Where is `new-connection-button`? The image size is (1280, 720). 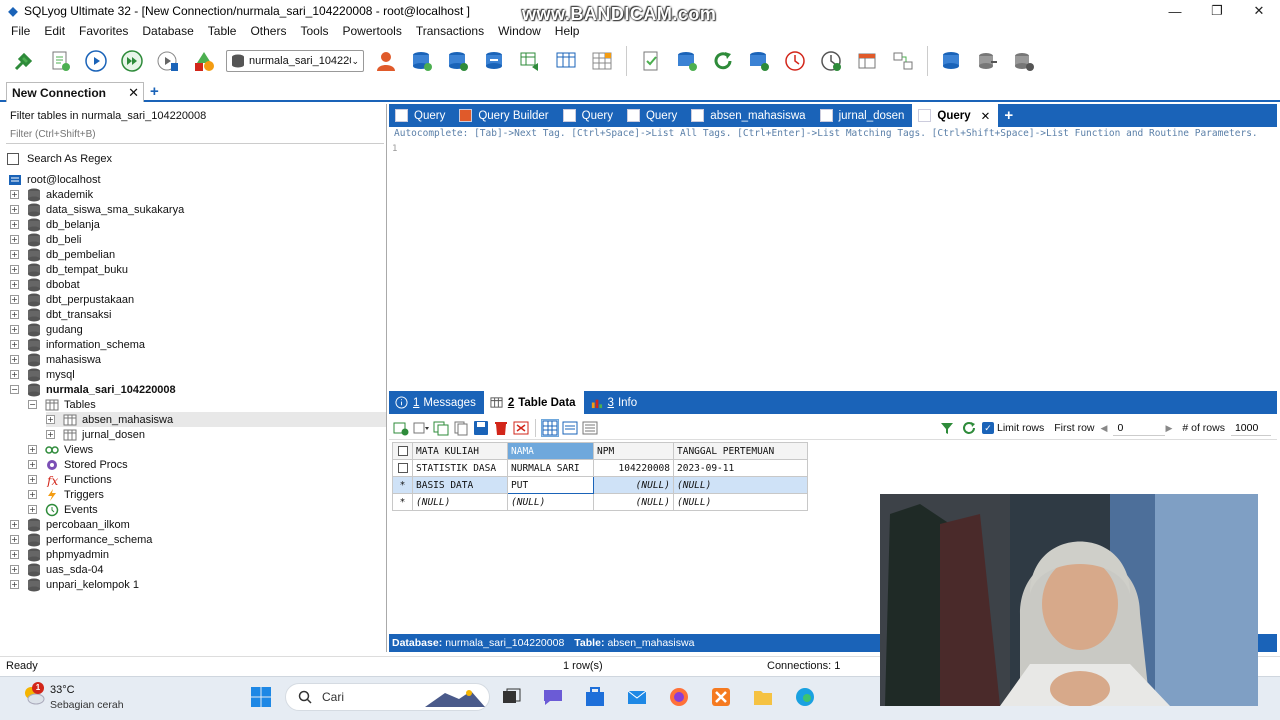
new-connection-button is located at coordinates (24, 61).